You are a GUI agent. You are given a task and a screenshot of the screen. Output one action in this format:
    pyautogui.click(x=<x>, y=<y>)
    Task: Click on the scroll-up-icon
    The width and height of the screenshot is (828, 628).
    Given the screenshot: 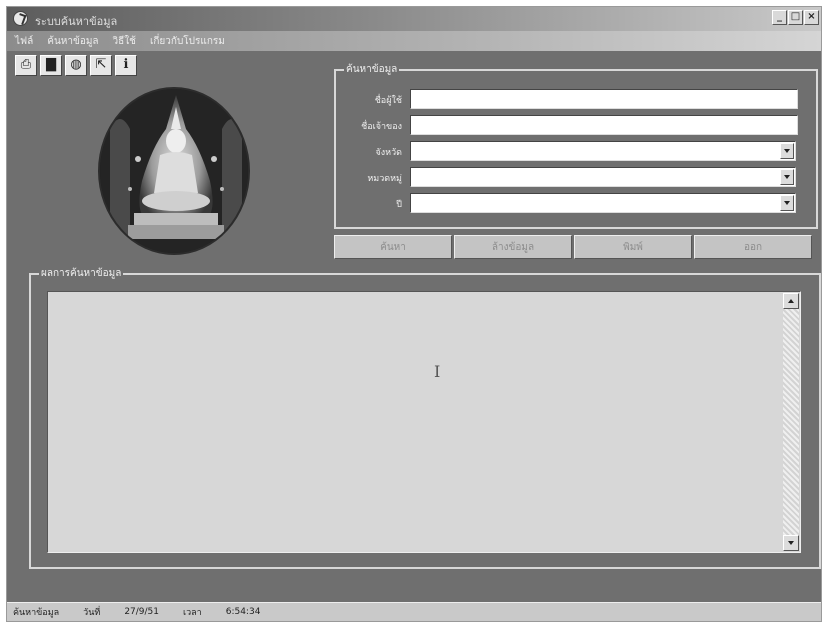 What is the action you would take?
    pyautogui.click(x=791, y=301)
    